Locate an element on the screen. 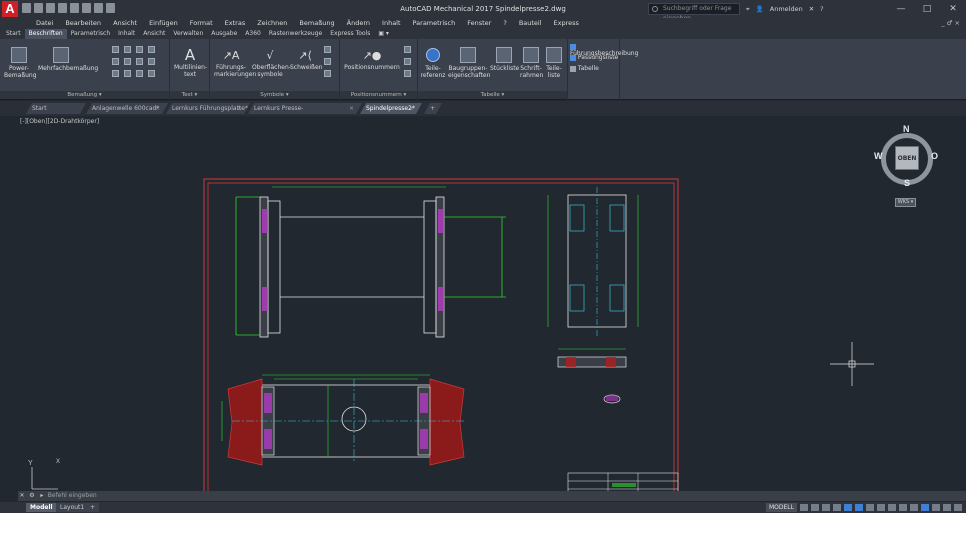 This screenshot has height=536, width=966. ribbon-group-label: Tabelle ▾ is located at coordinates (492, 95).